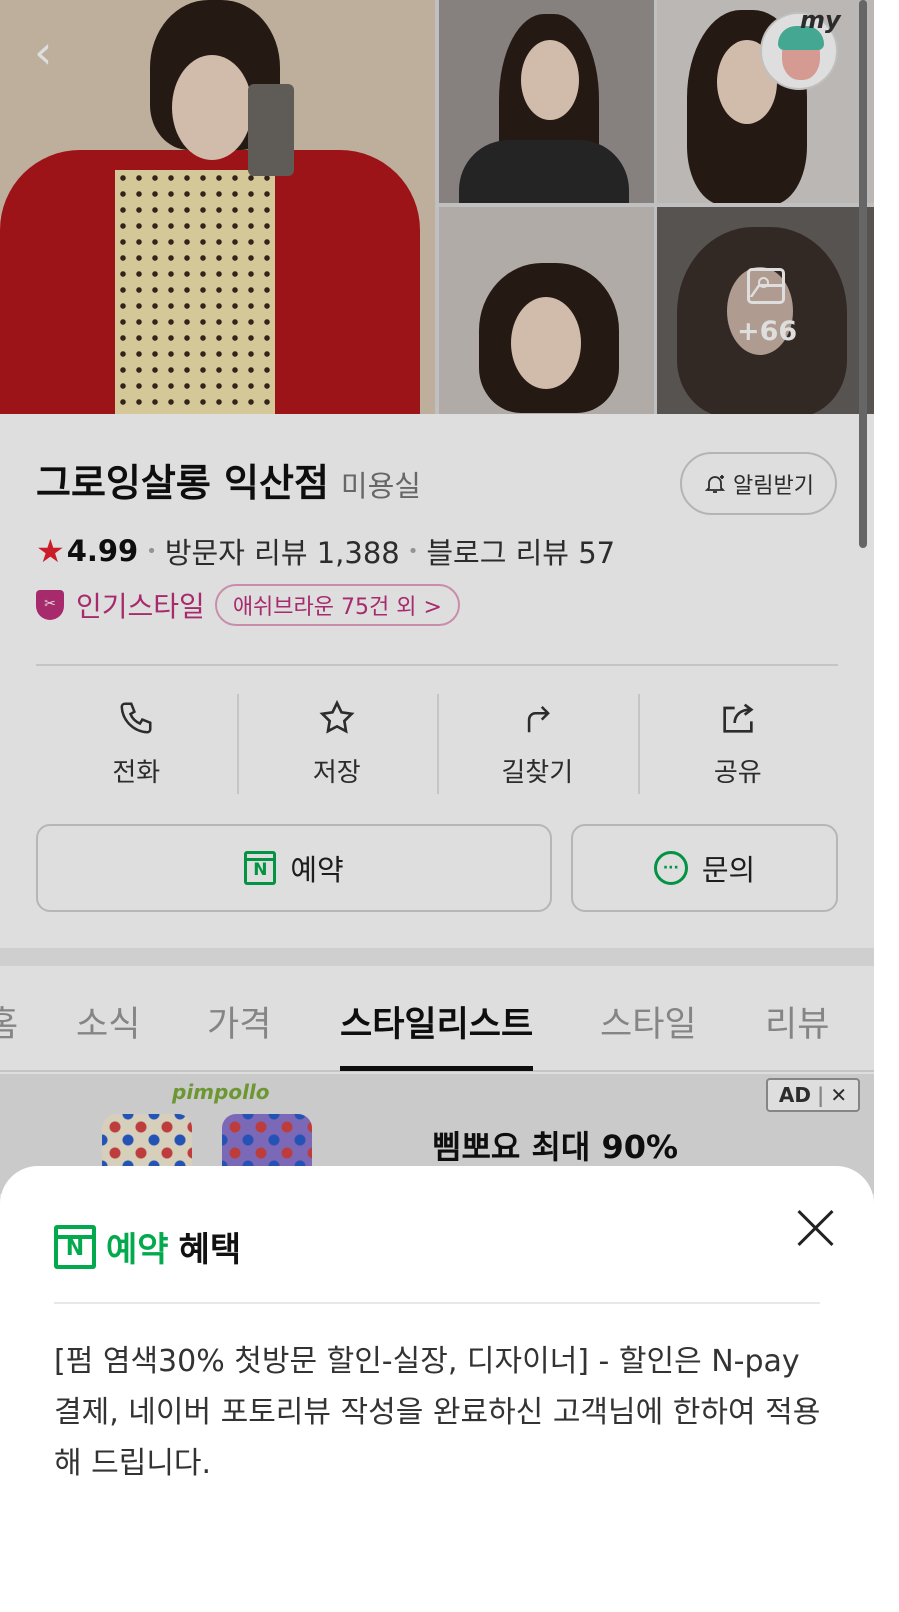 The width and height of the screenshot is (899, 1612). I want to click on sheet-title-black: 혜택, so click(210, 1250).